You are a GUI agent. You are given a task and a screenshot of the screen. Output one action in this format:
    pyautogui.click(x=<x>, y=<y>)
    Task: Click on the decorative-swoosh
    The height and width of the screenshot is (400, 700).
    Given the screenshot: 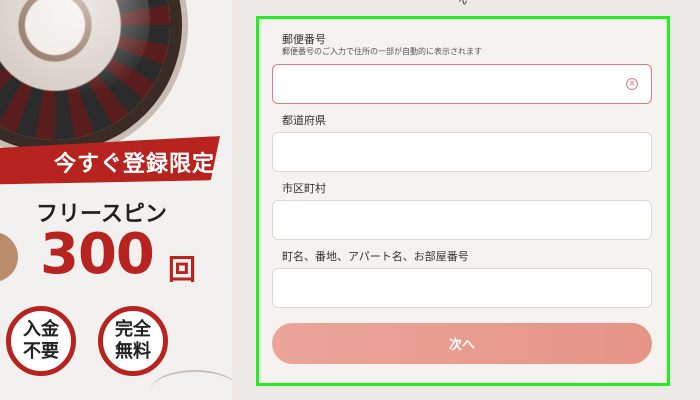 What is the action you would take?
    pyautogui.click(x=191, y=385)
    